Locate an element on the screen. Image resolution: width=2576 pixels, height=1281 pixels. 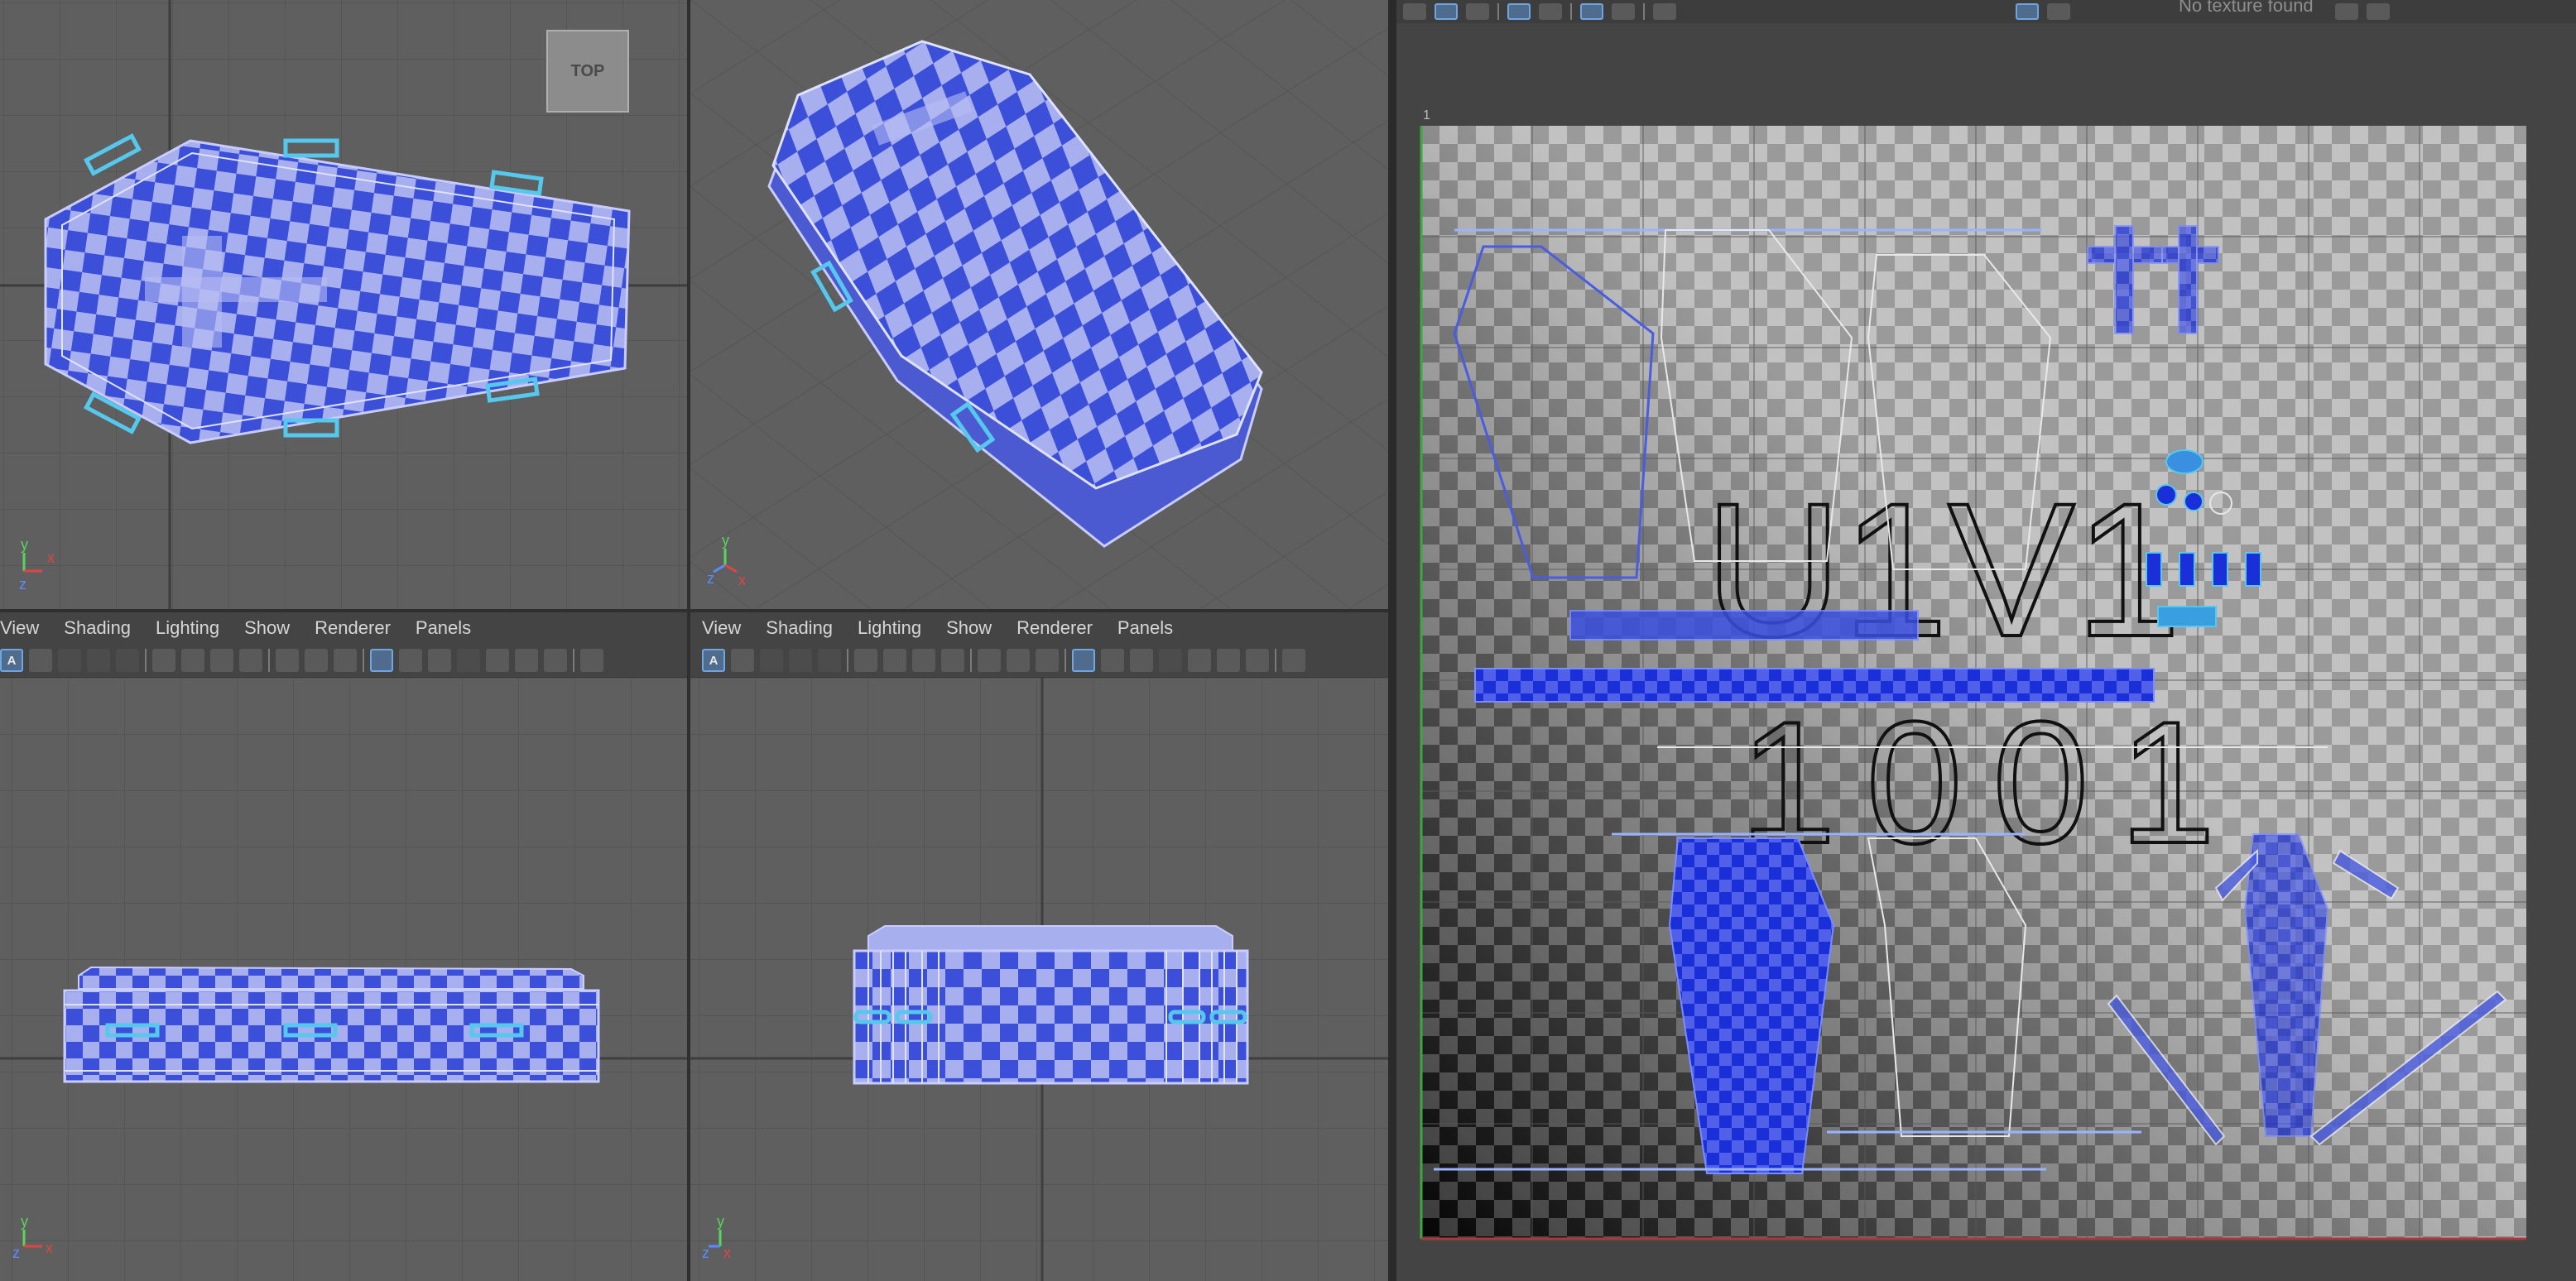
persp-viewport-canvas is located at coordinates (1039, 304).